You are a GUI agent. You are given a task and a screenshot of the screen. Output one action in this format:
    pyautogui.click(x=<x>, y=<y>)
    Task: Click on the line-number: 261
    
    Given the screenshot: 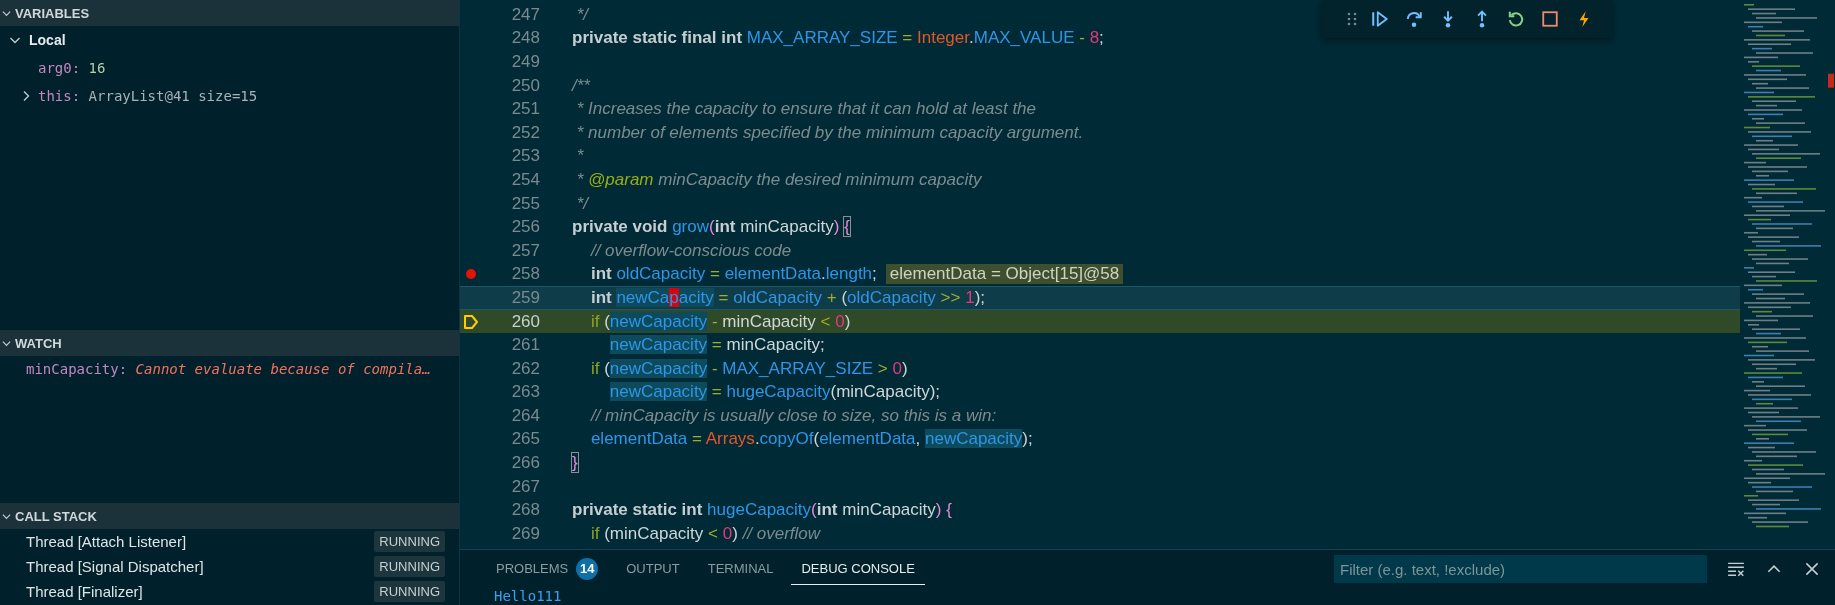 What is the action you would take?
    pyautogui.click(x=525, y=345)
    